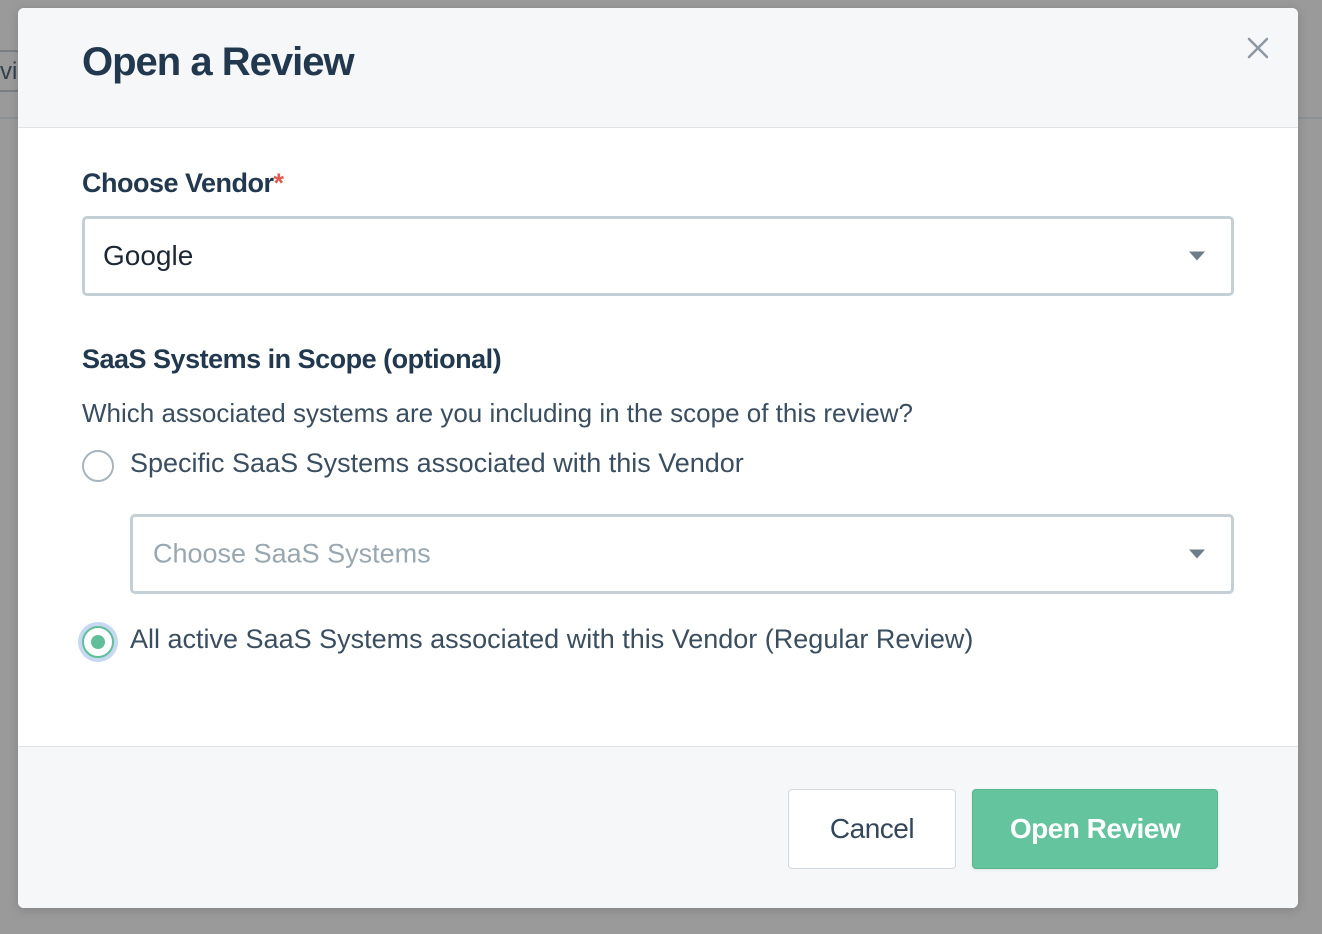 This screenshot has width=1322, height=934. I want to click on vendor-select-value: Google, so click(148, 255).